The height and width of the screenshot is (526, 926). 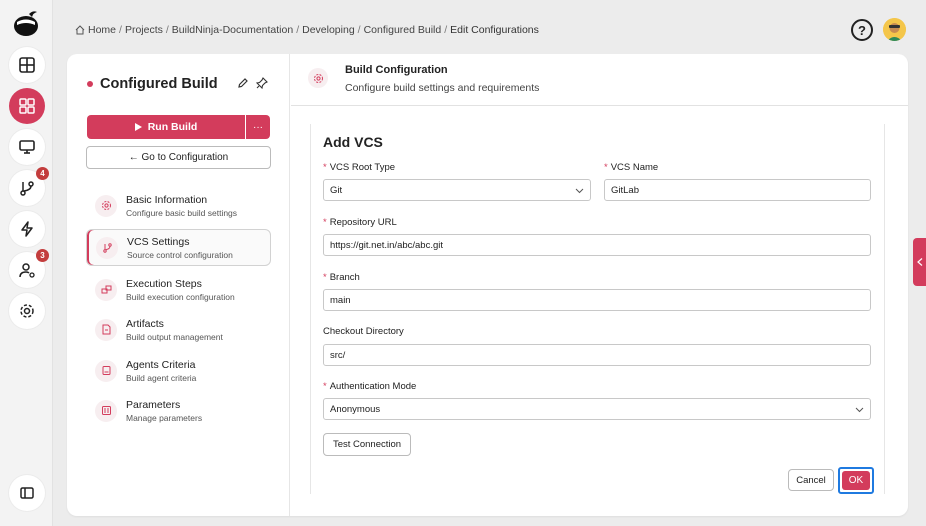 I want to click on nav-vcs-settings: VCS Settings Source control configuration, so click(x=178, y=247).